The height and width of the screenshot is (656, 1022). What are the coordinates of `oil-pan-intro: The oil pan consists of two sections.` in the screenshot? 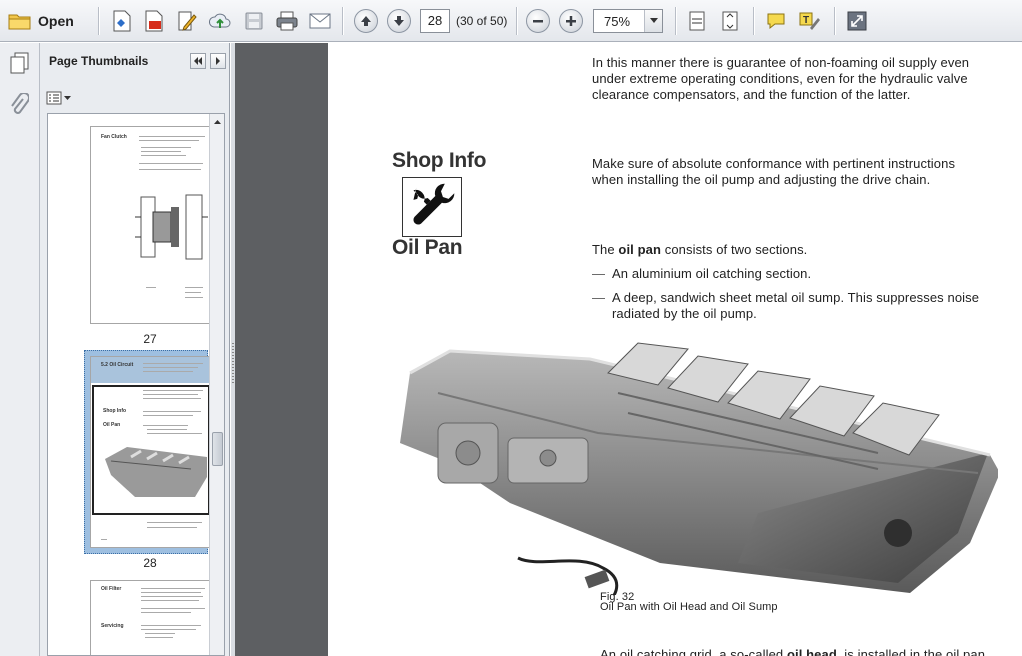 It's located at (700, 249).